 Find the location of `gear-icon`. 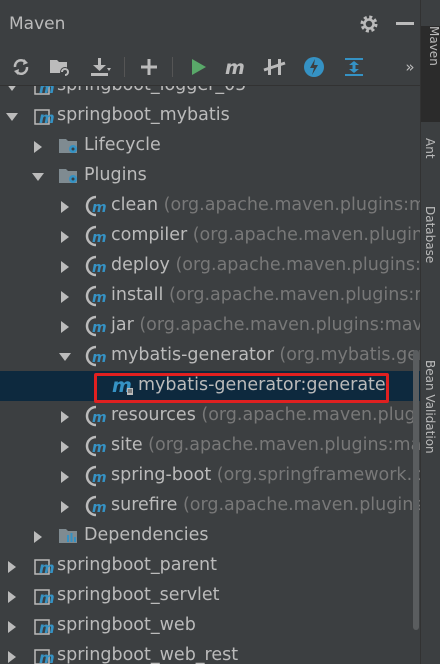

gear-icon is located at coordinates (369, 24).